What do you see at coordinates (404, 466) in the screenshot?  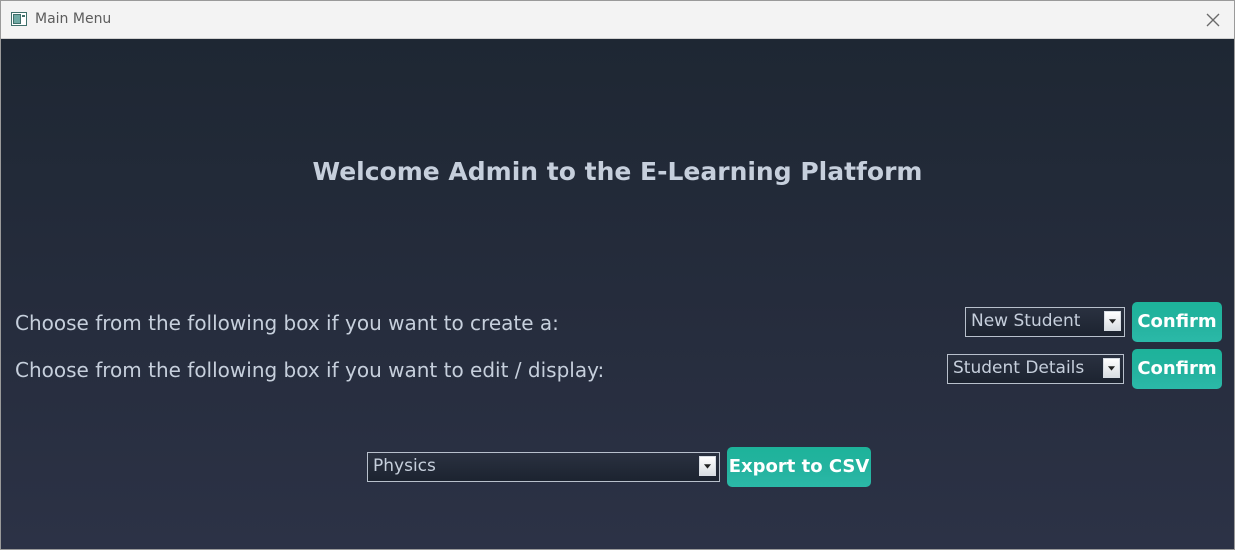 I see `course-selected: Physics` at bounding box center [404, 466].